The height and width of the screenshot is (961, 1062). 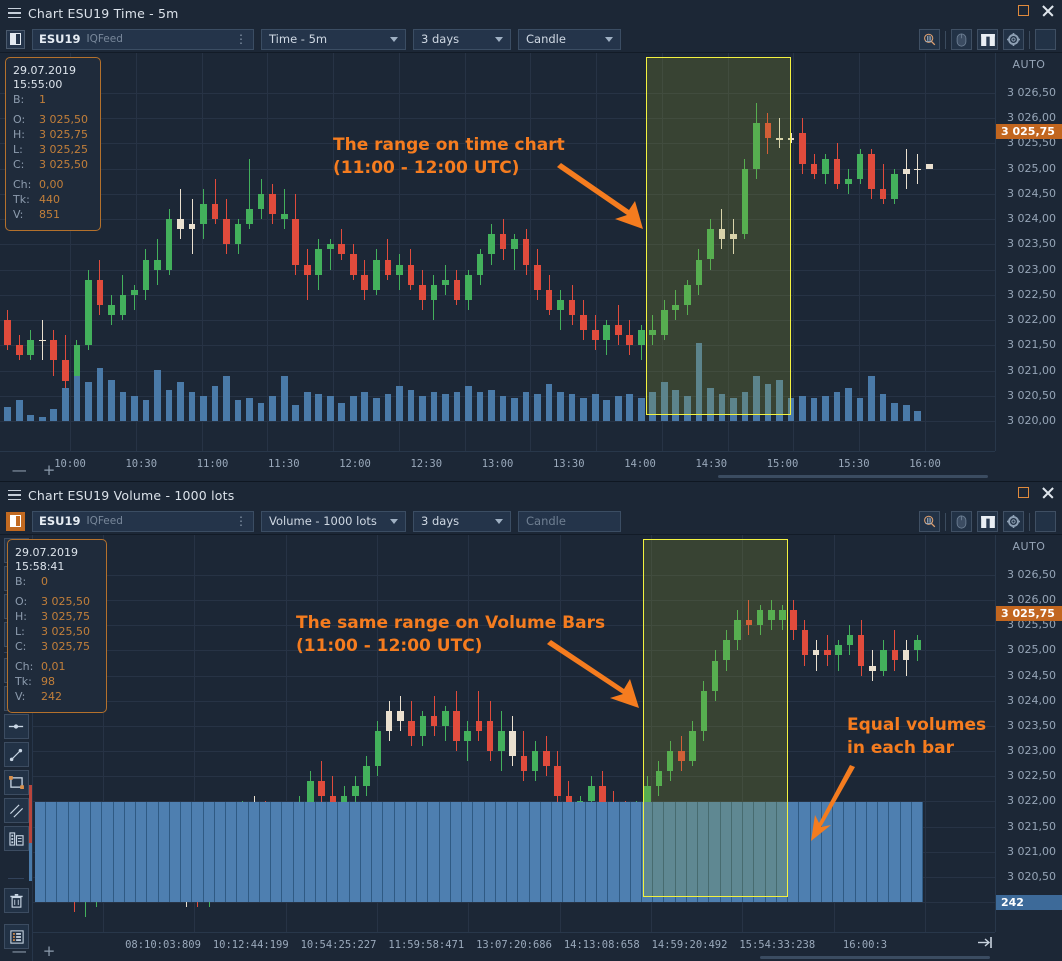 I want to click on parallel-lines-icon, so click(x=16, y=810).